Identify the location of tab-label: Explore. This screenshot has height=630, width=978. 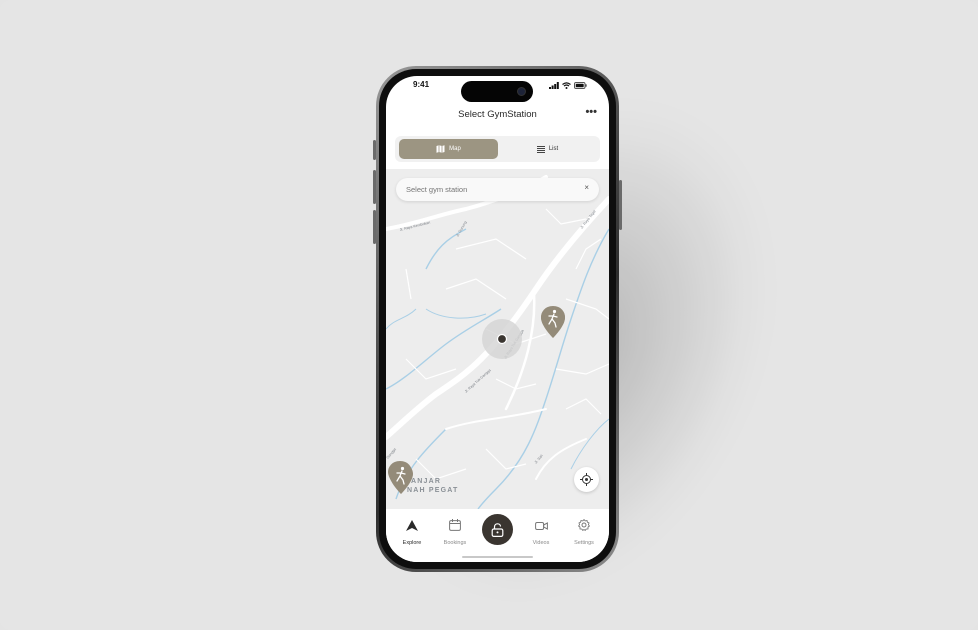
(412, 543).